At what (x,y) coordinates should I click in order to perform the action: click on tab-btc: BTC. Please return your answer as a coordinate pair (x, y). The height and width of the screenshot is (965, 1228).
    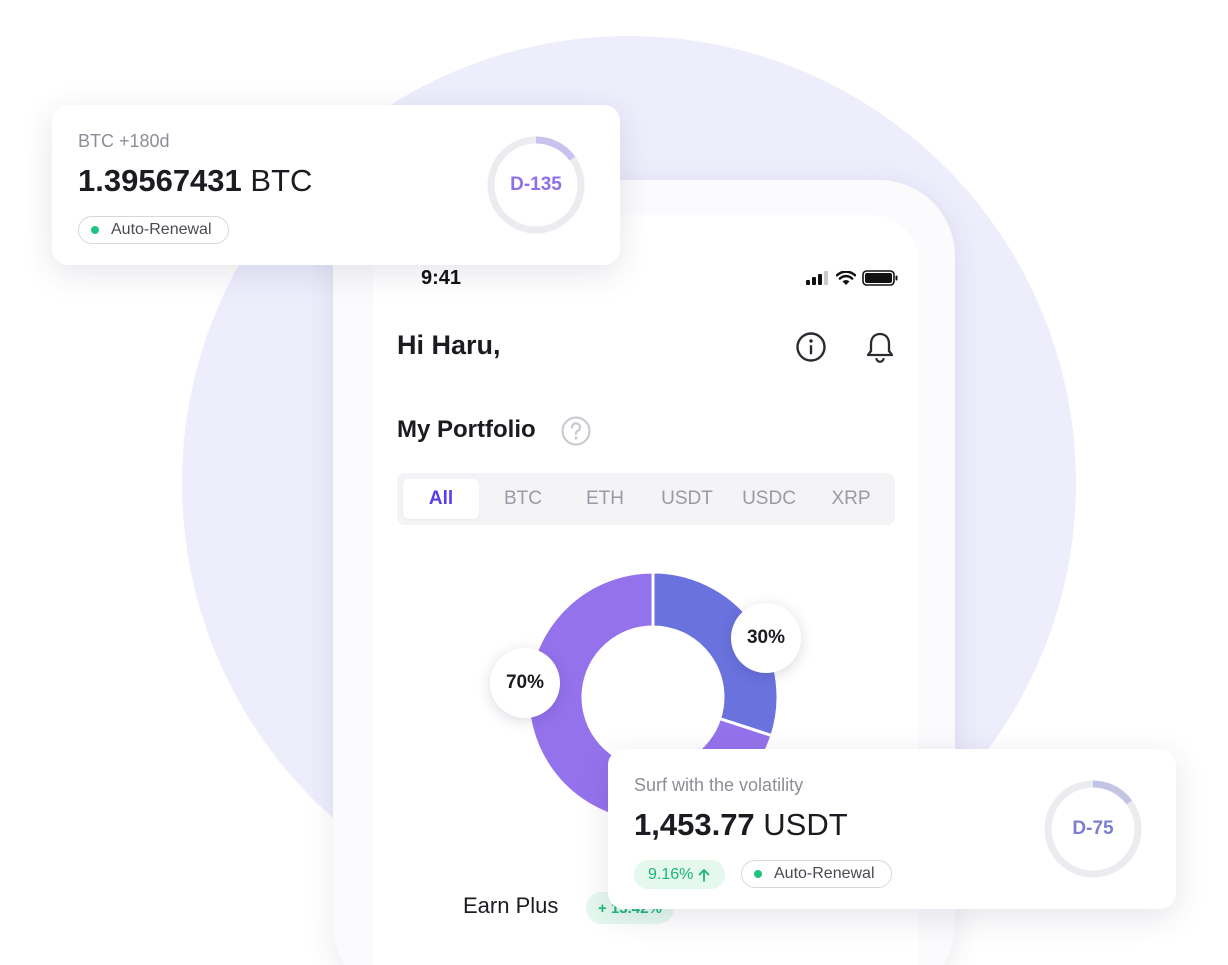
    Looking at the image, I should click on (523, 499).